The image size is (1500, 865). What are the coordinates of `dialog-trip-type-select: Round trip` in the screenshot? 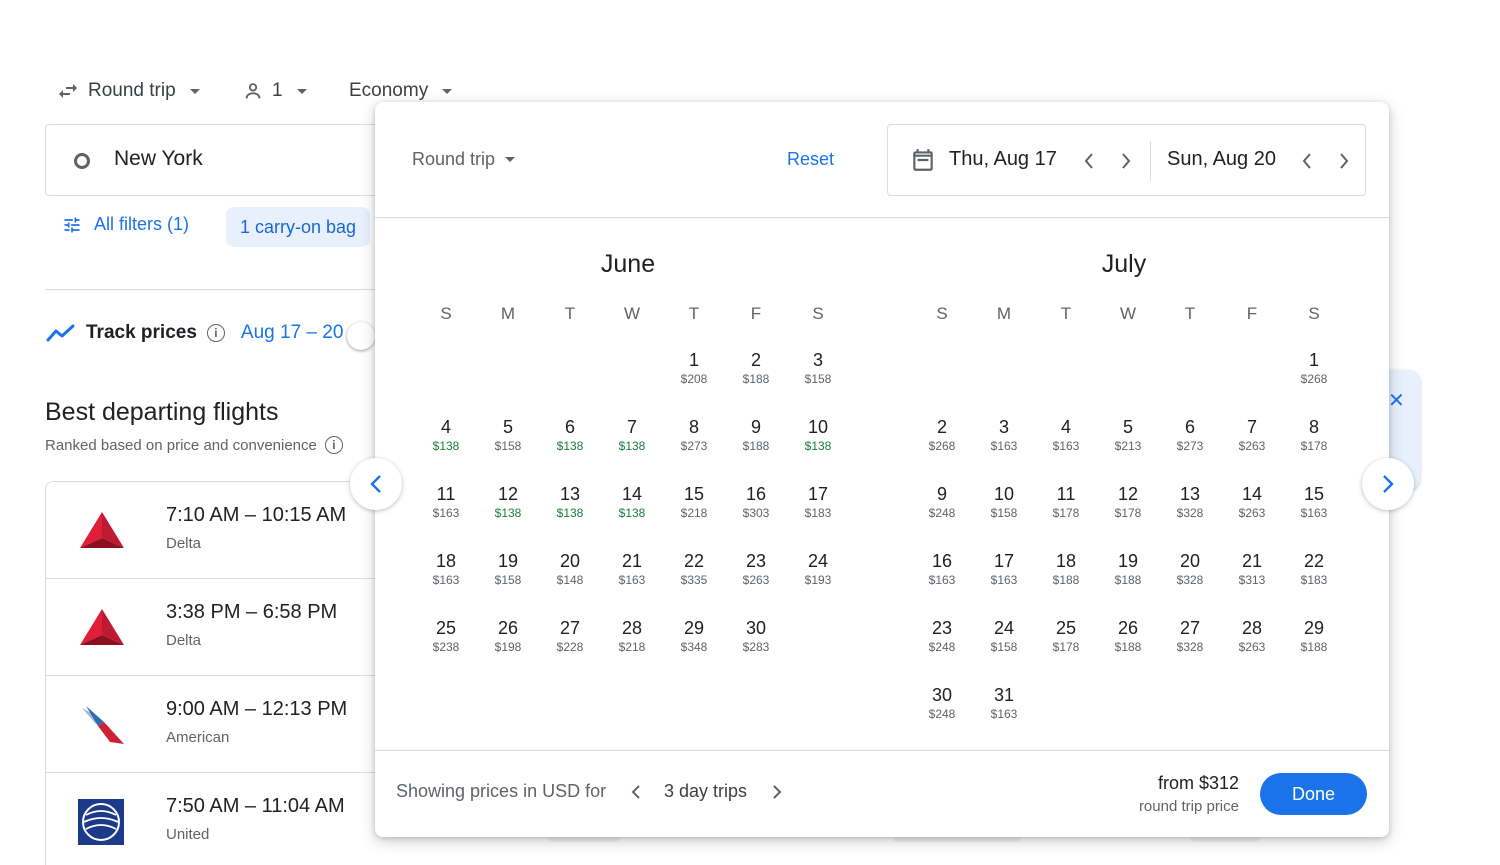 It's located at (464, 159).